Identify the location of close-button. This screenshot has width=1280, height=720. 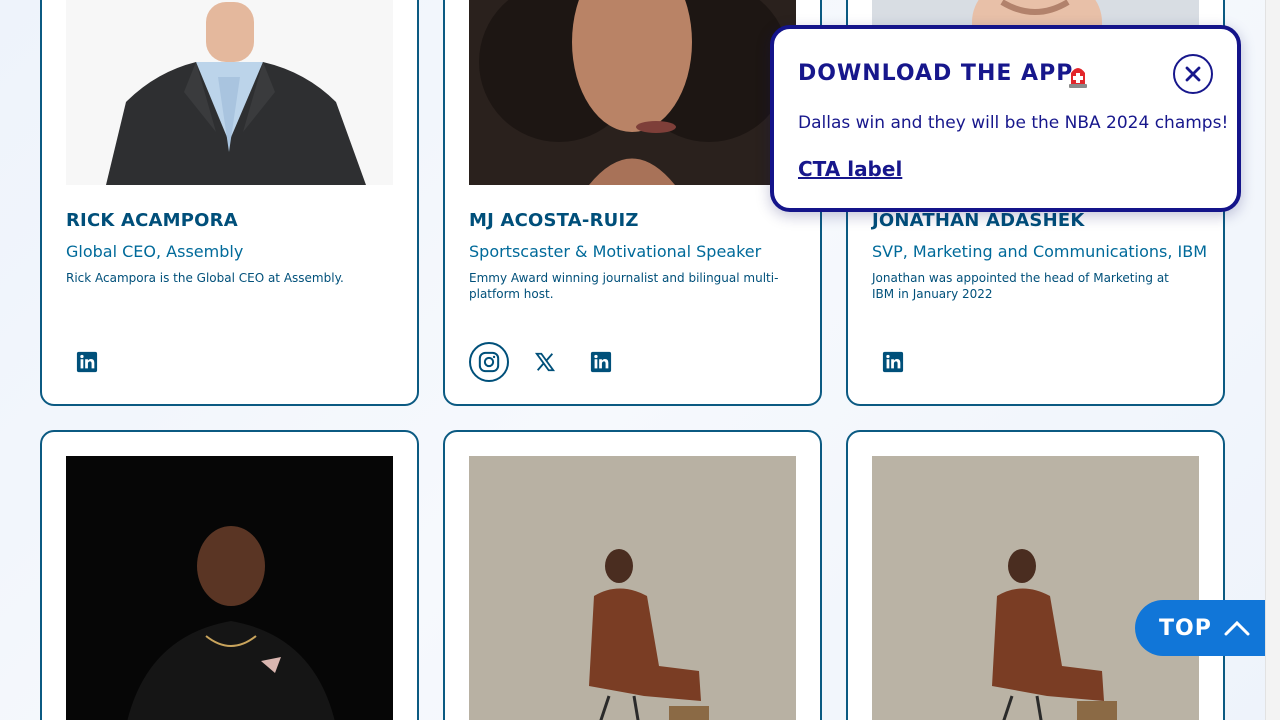
(1193, 74).